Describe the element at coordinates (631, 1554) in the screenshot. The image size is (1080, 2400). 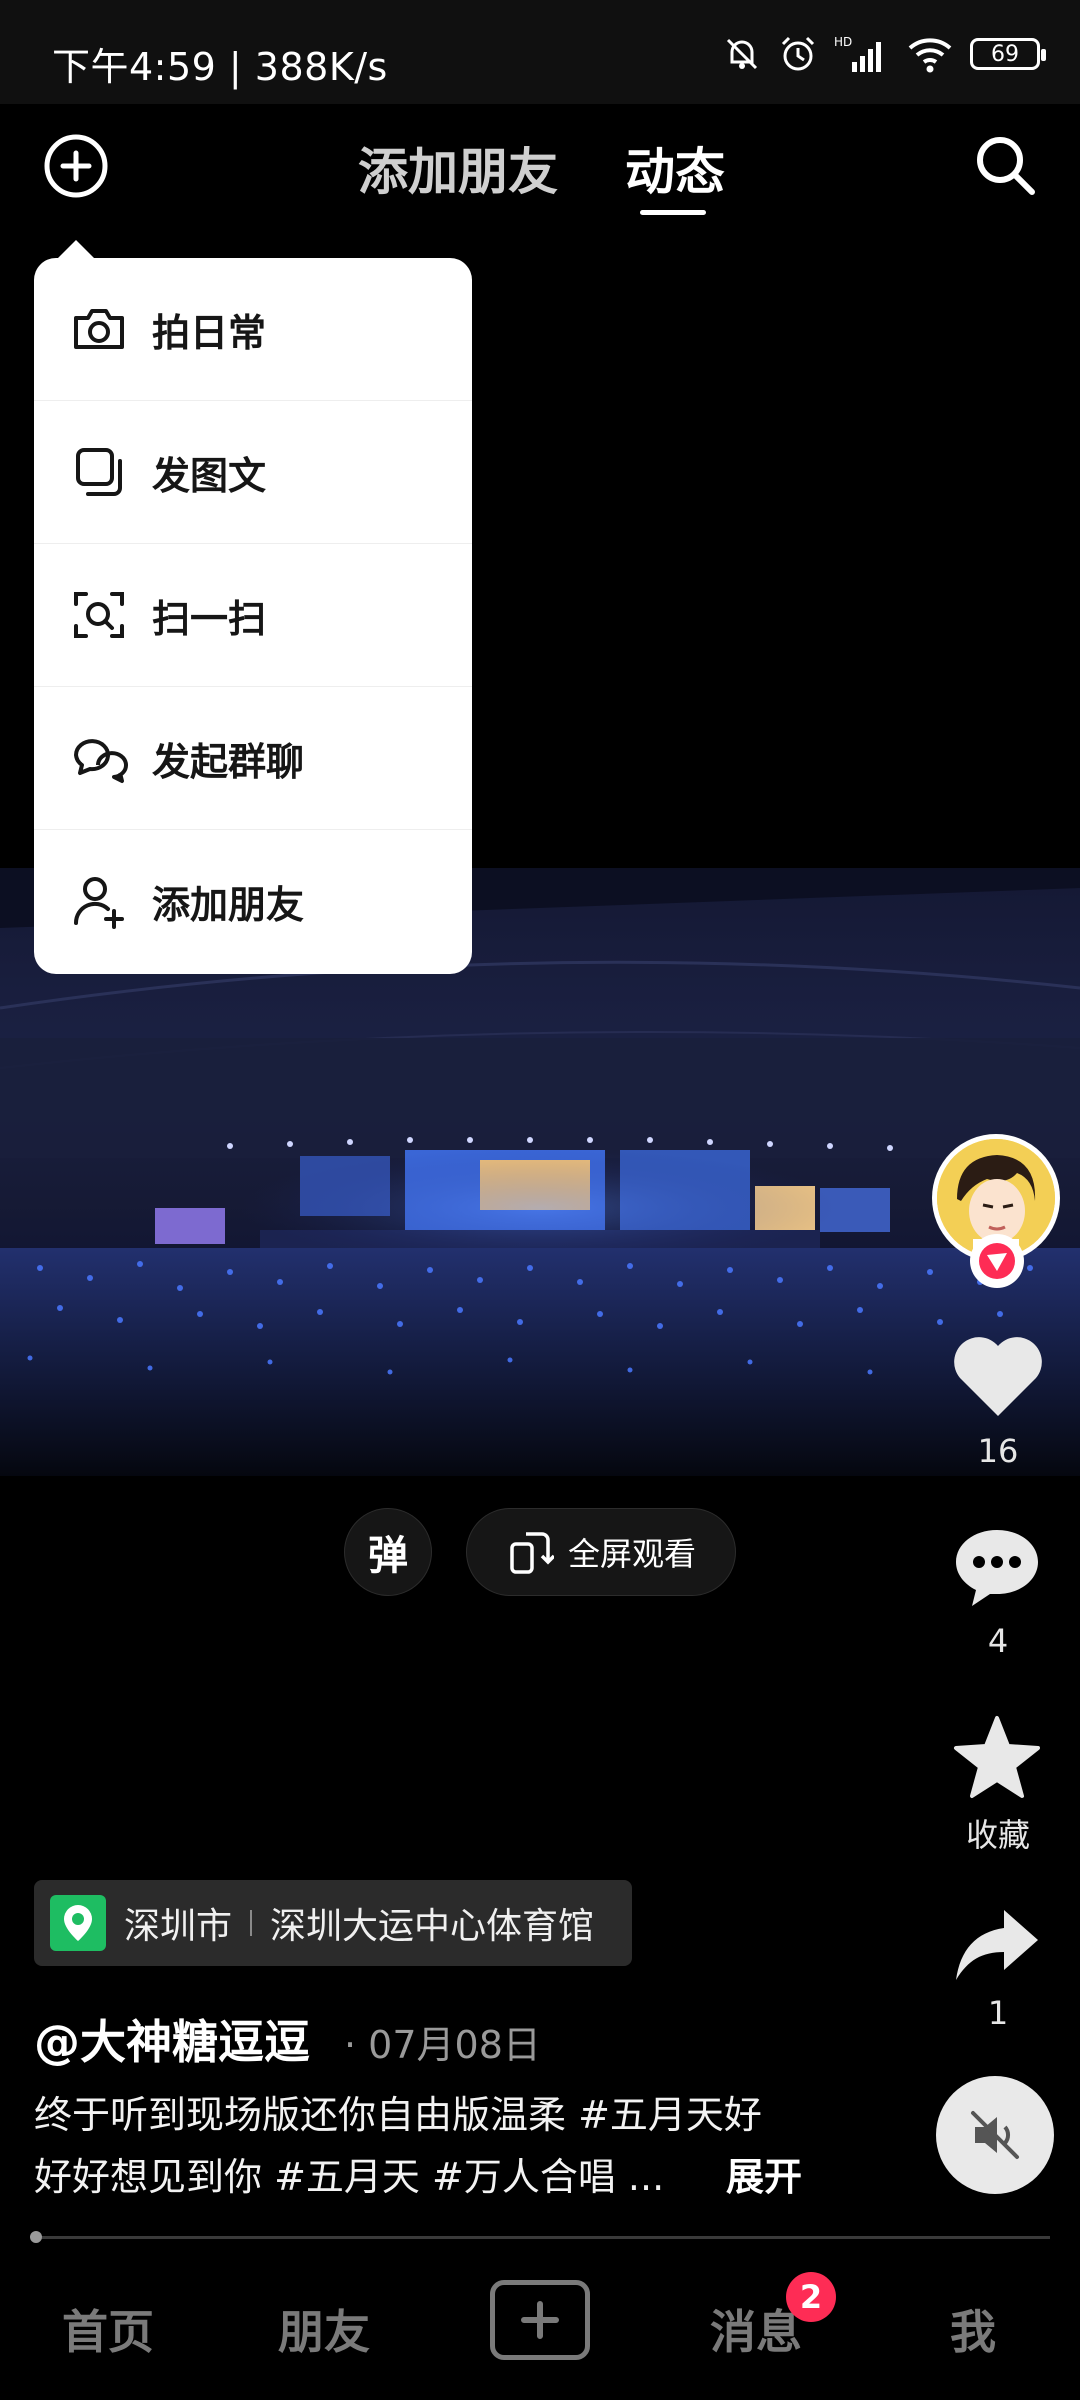
I see `fullscreen-label: 全屏观看` at that location.